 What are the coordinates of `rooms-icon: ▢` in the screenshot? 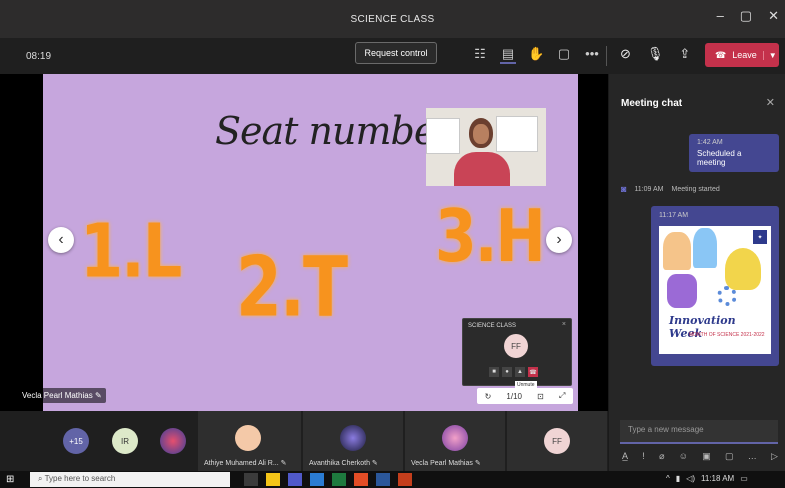 It's located at (564, 55).